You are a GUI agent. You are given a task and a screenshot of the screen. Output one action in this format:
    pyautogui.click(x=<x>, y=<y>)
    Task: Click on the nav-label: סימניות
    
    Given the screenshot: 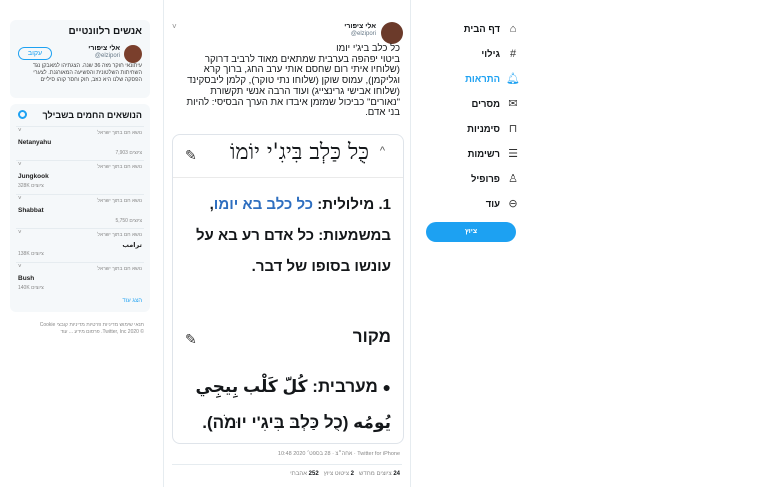 What is the action you would take?
    pyautogui.click(x=483, y=129)
    